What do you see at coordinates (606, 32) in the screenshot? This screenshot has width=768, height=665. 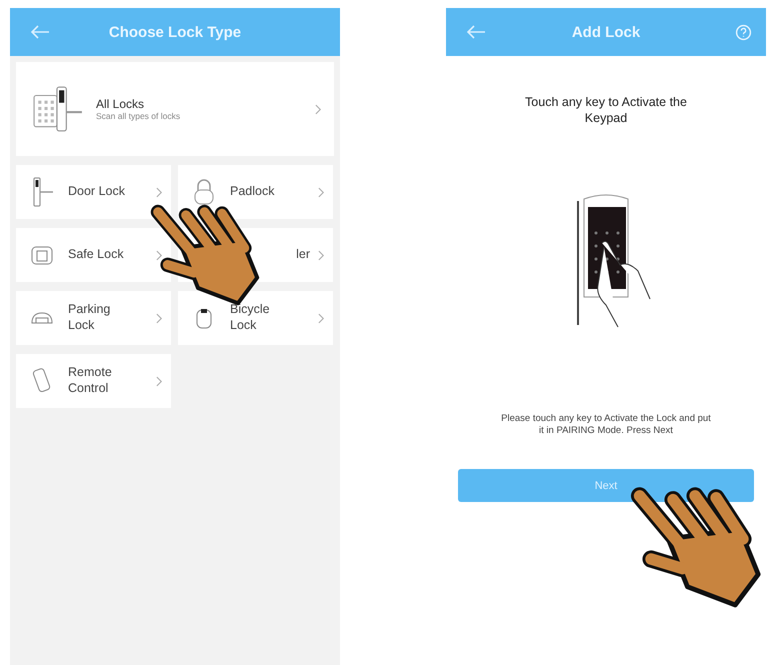 I see `screen-title: Add Lock` at bounding box center [606, 32].